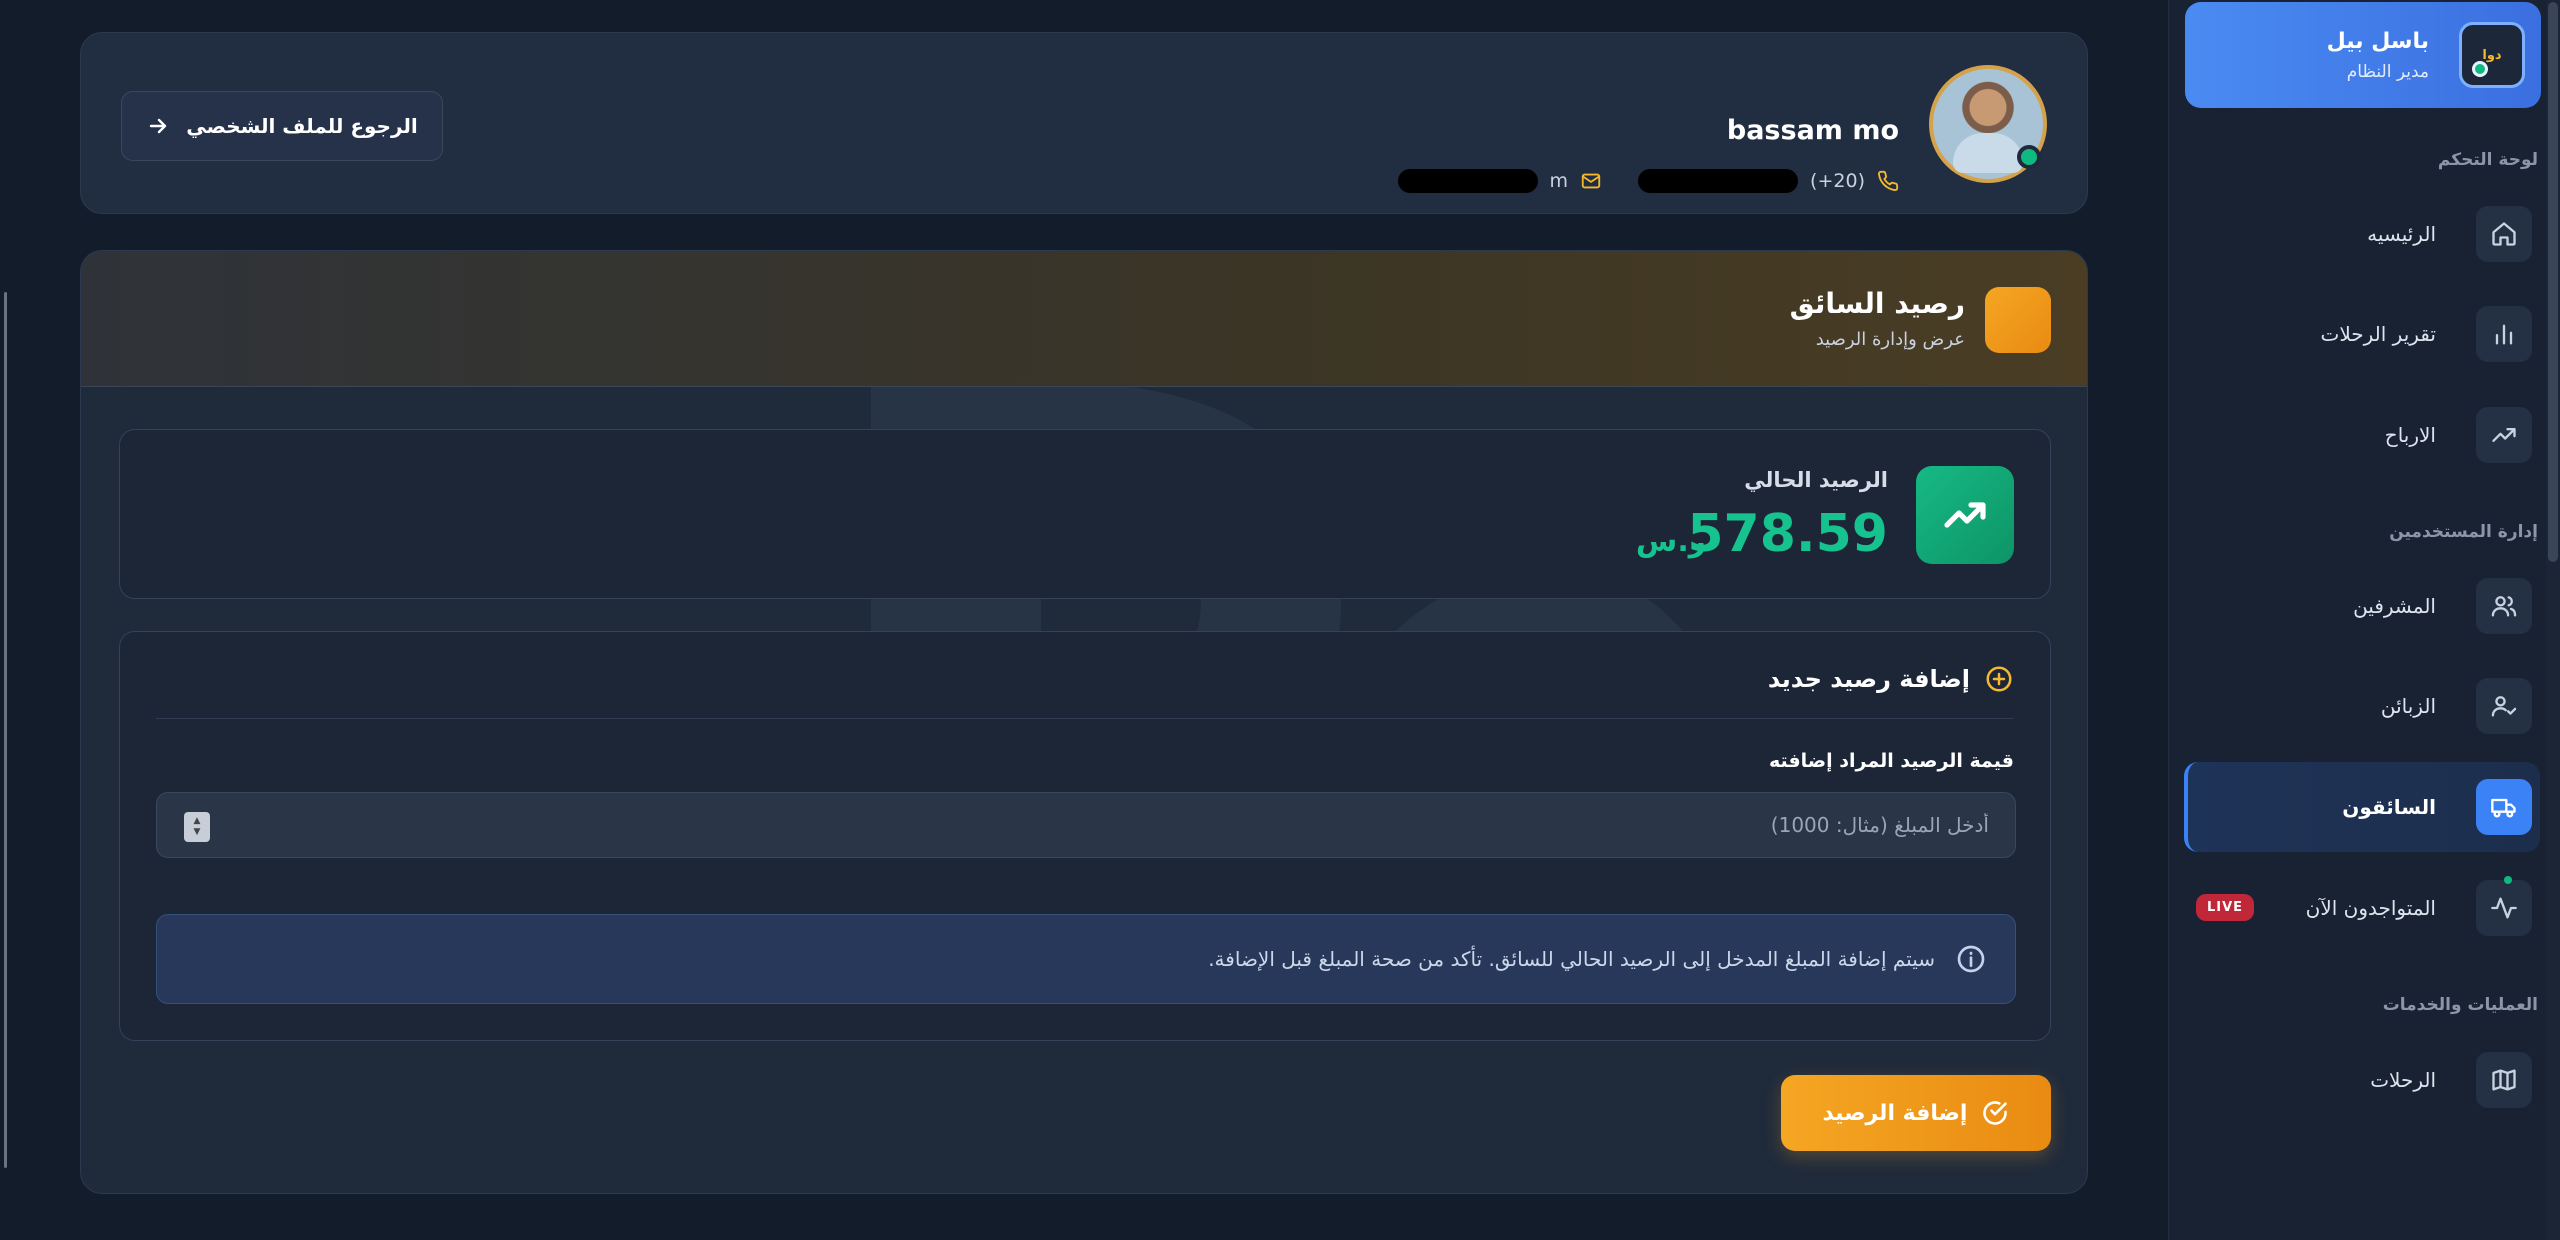 This screenshot has height=1240, width=2560. Describe the element at coordinates (1084, 123) in the screenshot. I see `driver-profile-card: الرجوع للملف الشخصي bassam mo (20+) m` at that location.